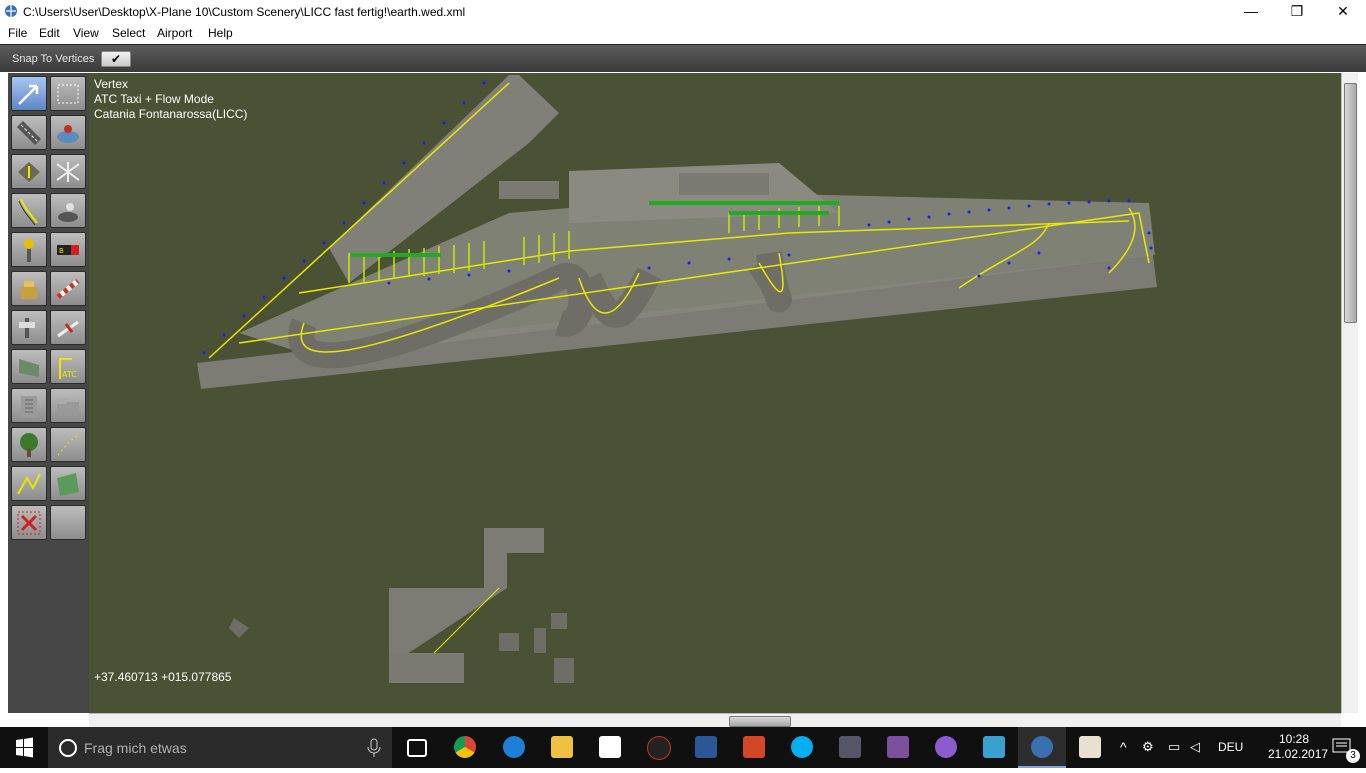  Describe the element at coordinates (220, 33) in the screenshot. I see `menu-help: Help` at that location.